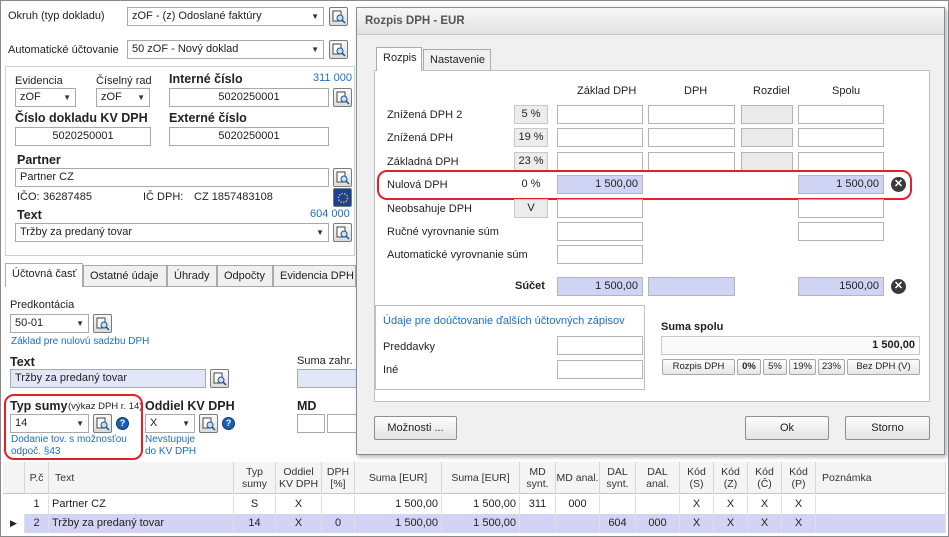  I want to click on grid-header: Kód (P), so click(799, 478).